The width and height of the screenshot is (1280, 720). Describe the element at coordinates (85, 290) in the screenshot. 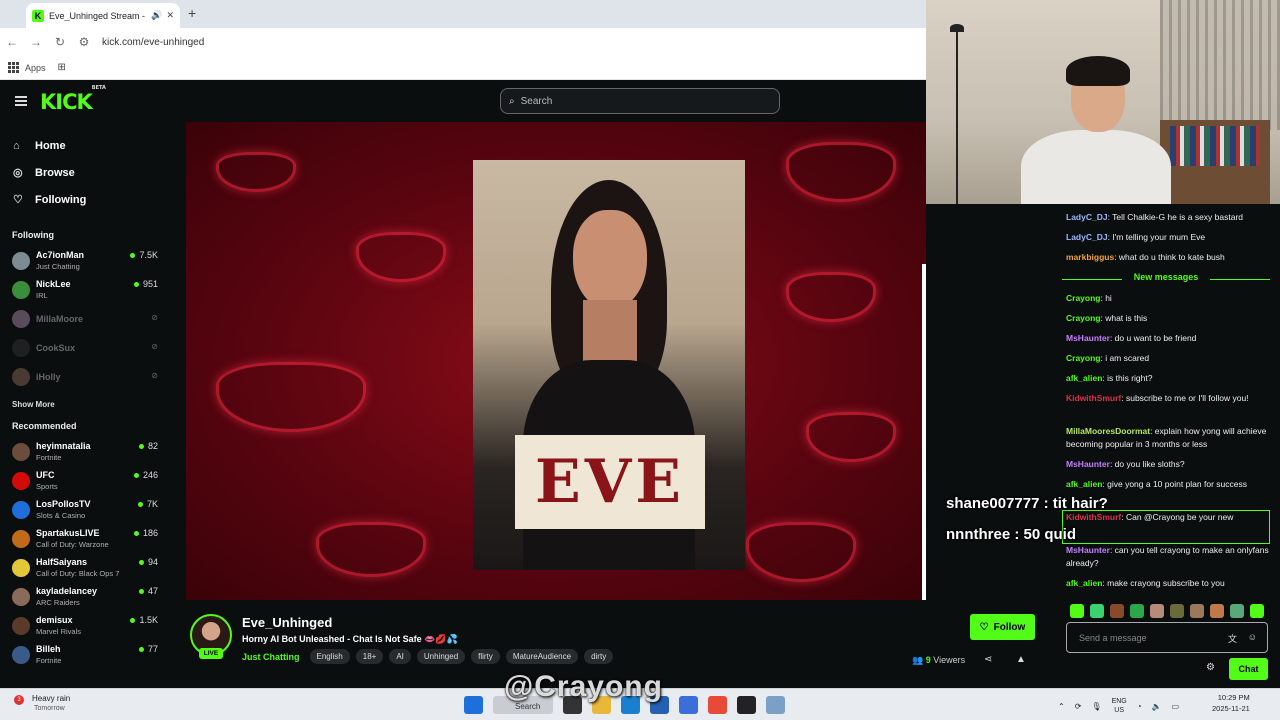

I see `channel-item: NickLee IRL 951` at that location.